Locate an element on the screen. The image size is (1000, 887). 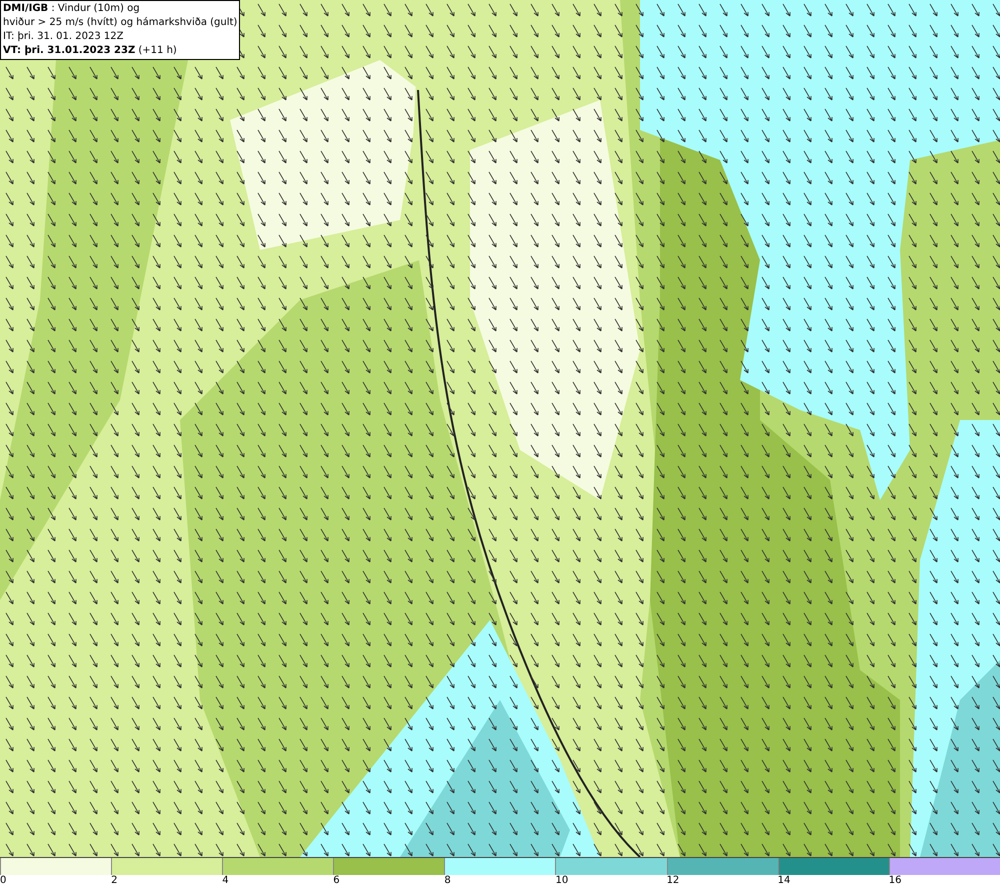
legend-label: 2 is located at coordinates (114, 881).